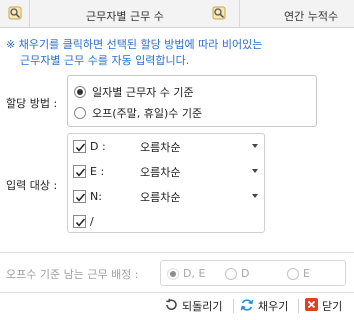  I want to click on fill-notice-line-1: ※ 채우기를 클릭하면 선택된 할당 방법에 따라 비어있는, so click(134, 44).